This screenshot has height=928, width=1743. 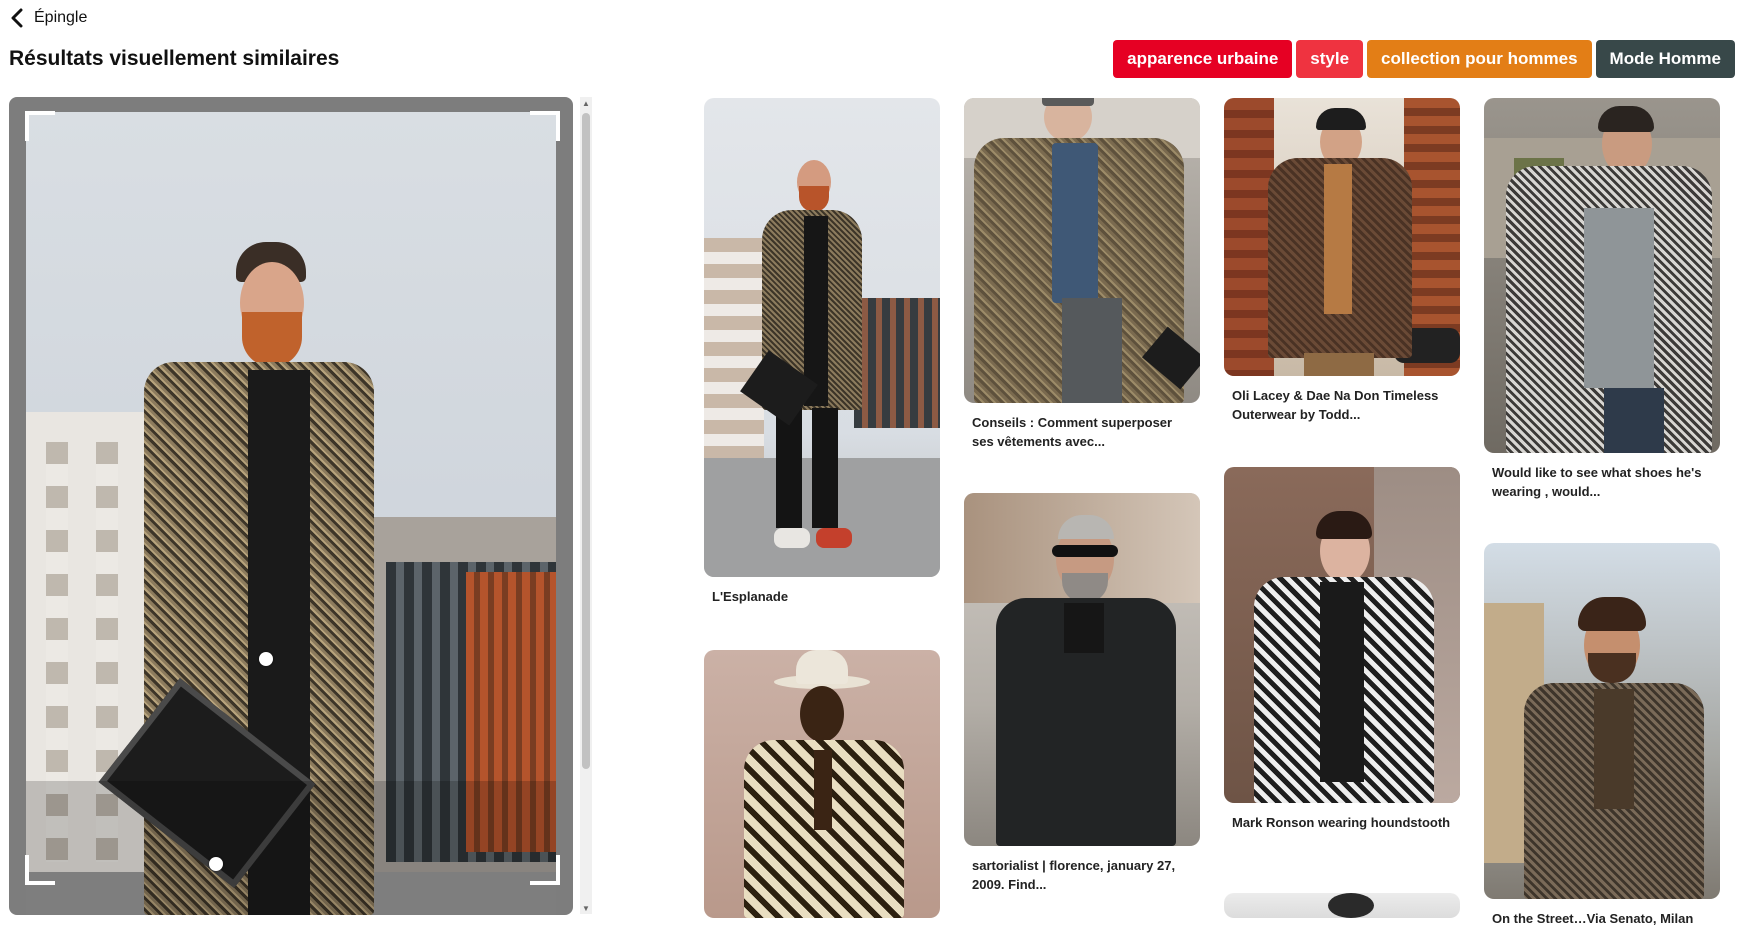 I want to click on pin-title: L'Esplanade, so click(x=750, y=596).